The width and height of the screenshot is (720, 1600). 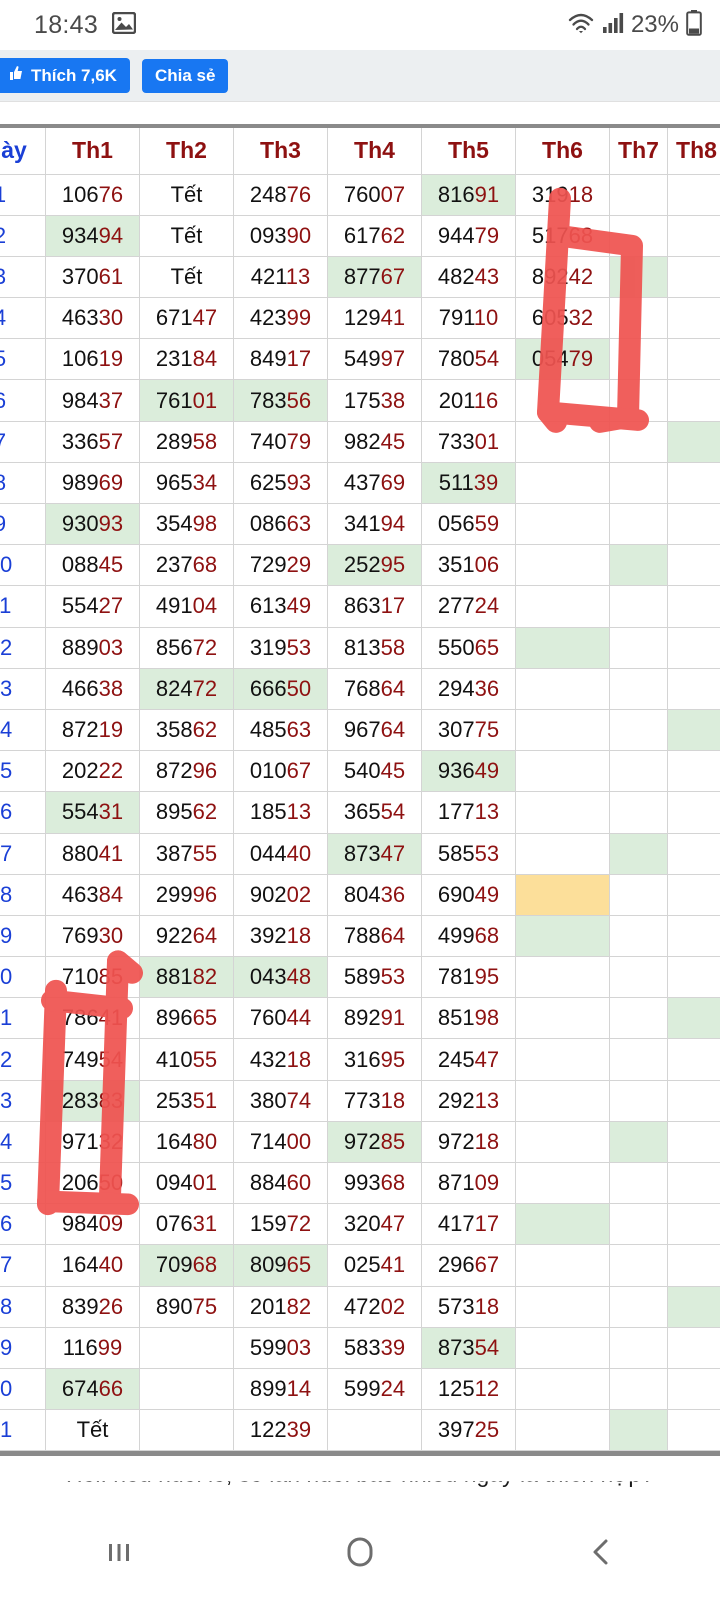 I want to click on number-tail: 55, so click(x=205, y=853).